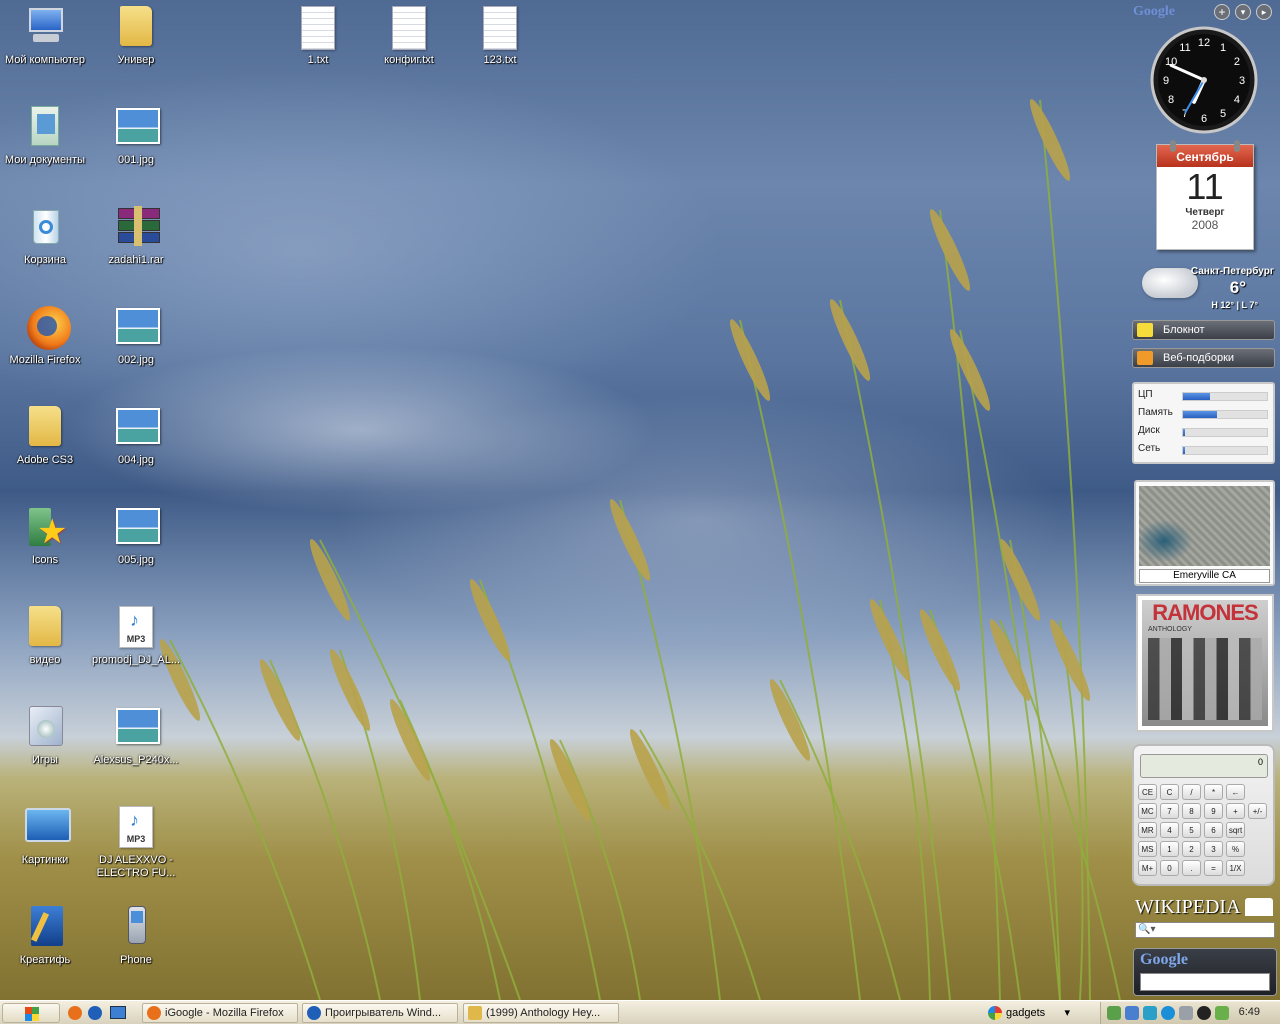 The image size is (1280, 1024). Describe the element at coordinates (1147, 849) in the screenshot. I see `calculator-key: MS` at that location.